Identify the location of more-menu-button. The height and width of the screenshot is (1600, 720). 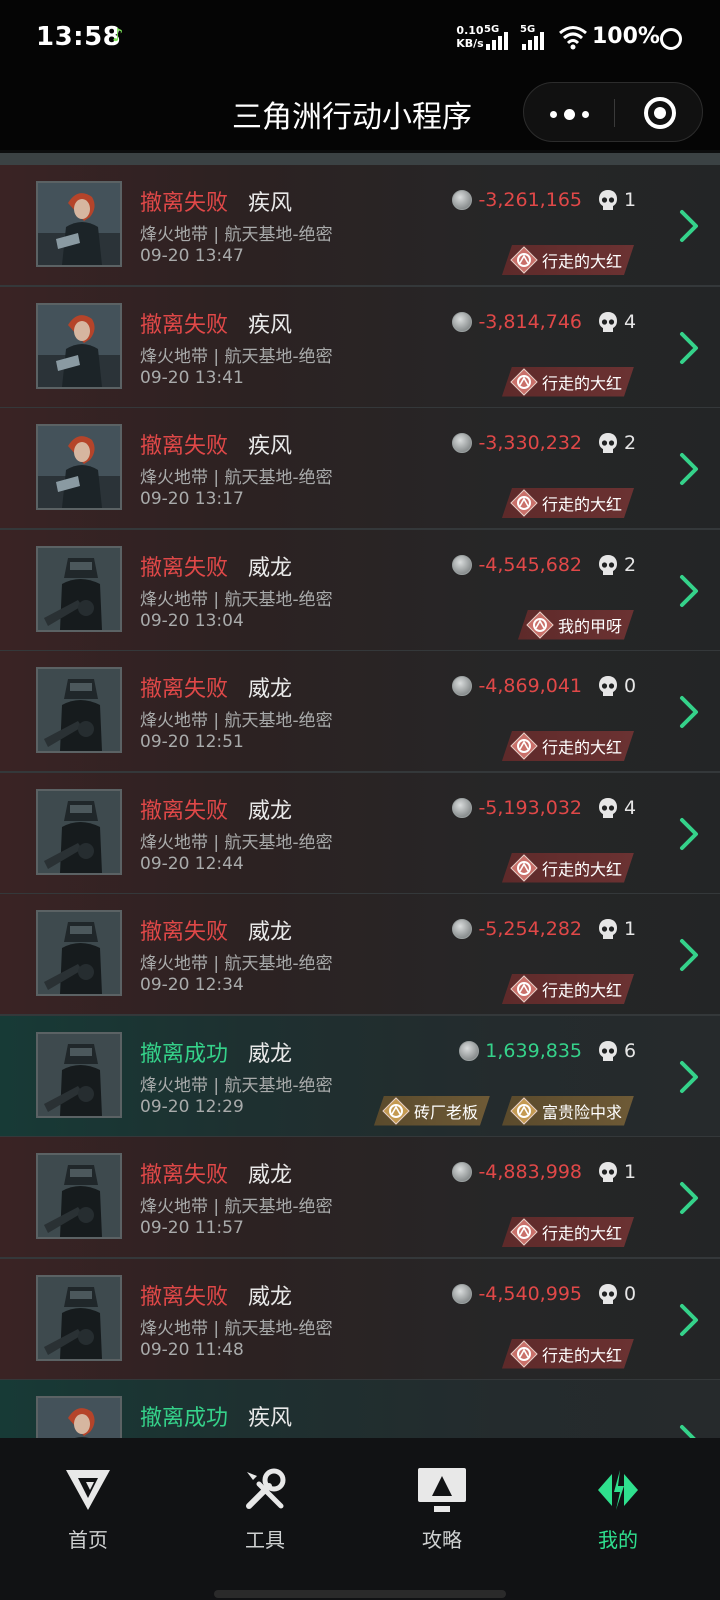
(570, 113).